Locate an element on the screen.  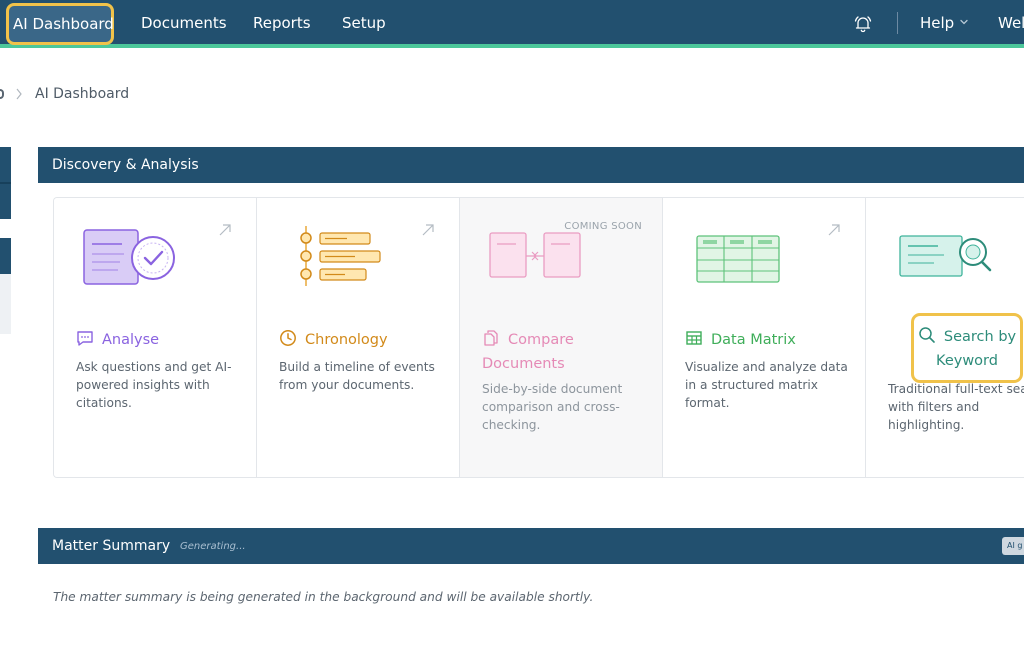
card-title-label: Search by Keyword is located at coordinates (976, 349).